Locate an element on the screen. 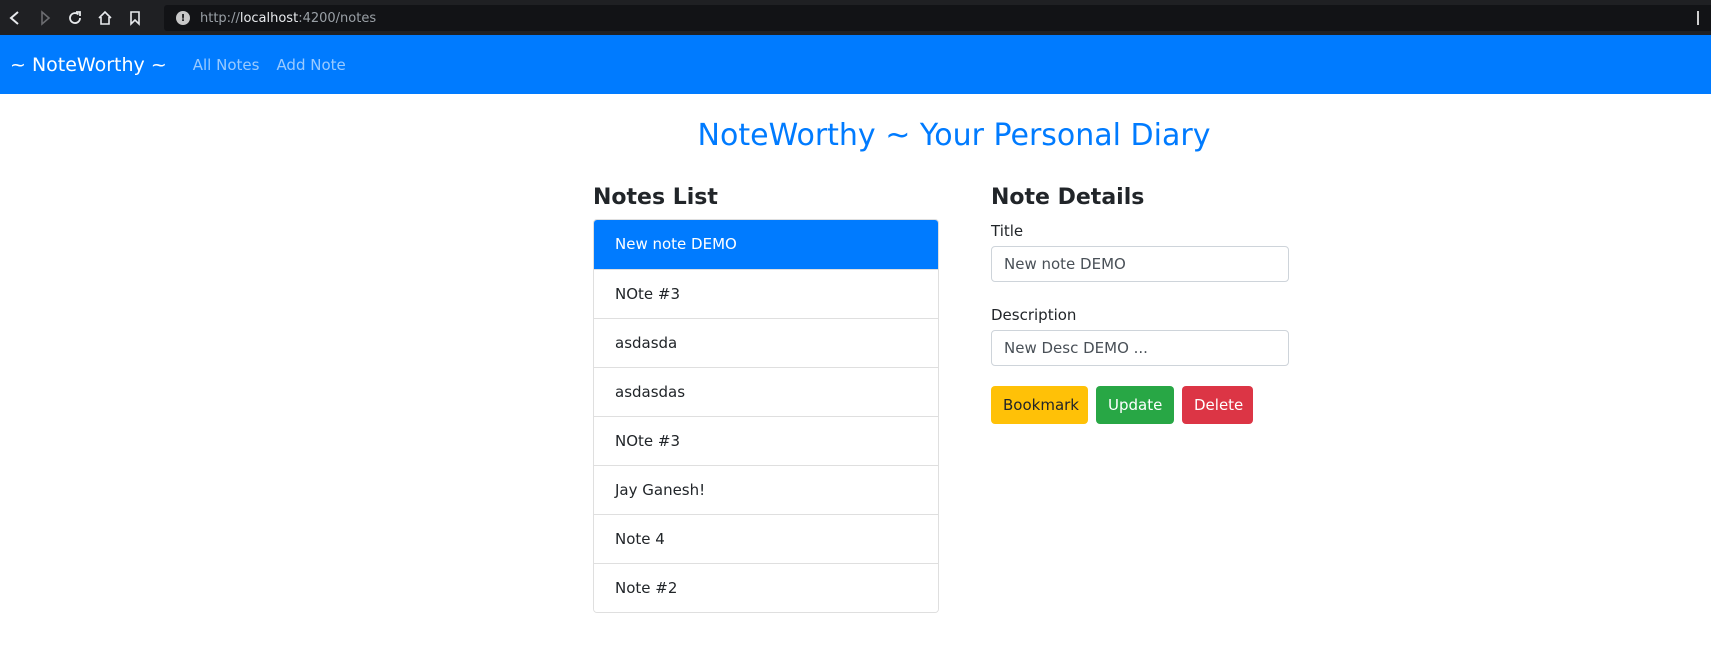 The width and height of the screenshot is (1711, 667). info-icon: ! is located at coordinates (183, 18).